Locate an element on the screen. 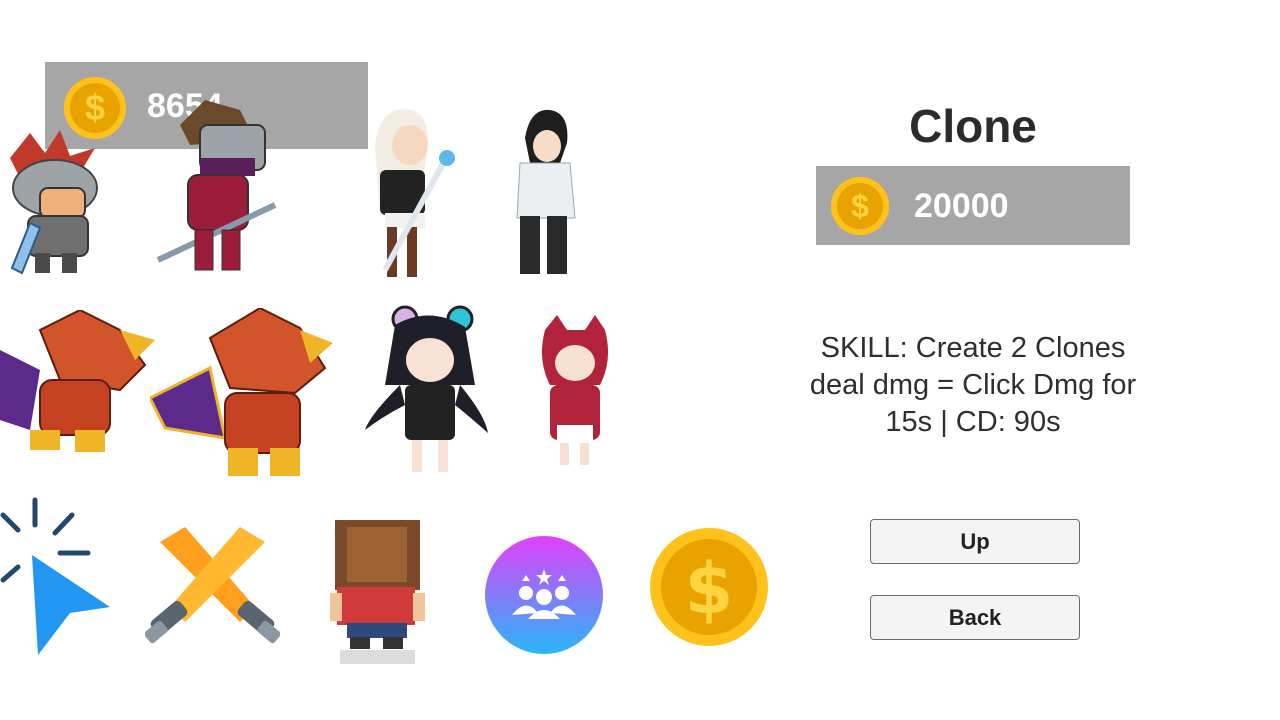 This screenshot has width=1280, height=720. upgrade-button: Up is located at coordinates (975, 541).